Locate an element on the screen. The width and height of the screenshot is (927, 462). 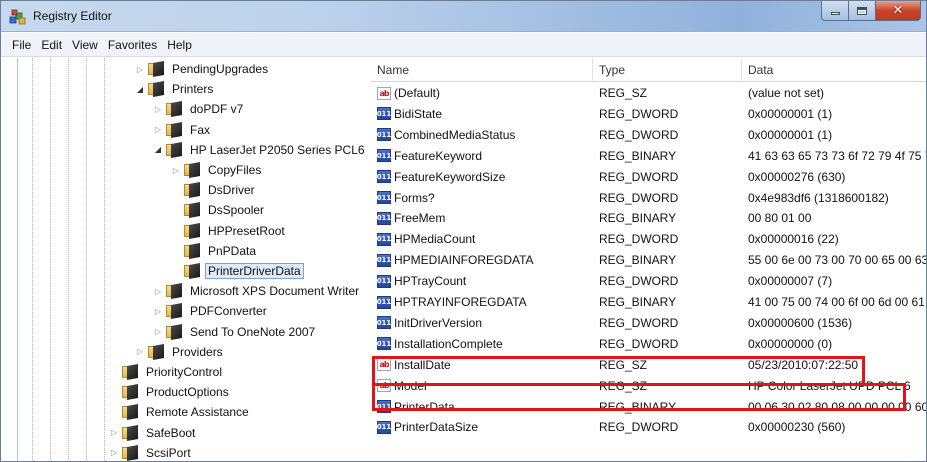
value-name-cell: 011 FeatureKeywordSize is located at coordinates (484, 177).